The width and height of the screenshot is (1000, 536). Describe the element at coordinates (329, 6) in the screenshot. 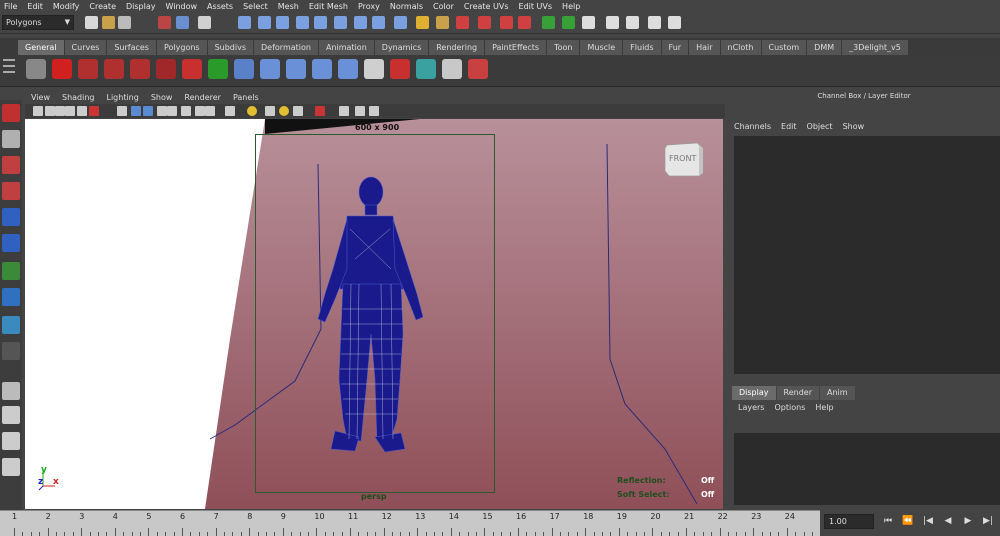

I see `menu-edit-mesh: Edit Mesh` at that location.